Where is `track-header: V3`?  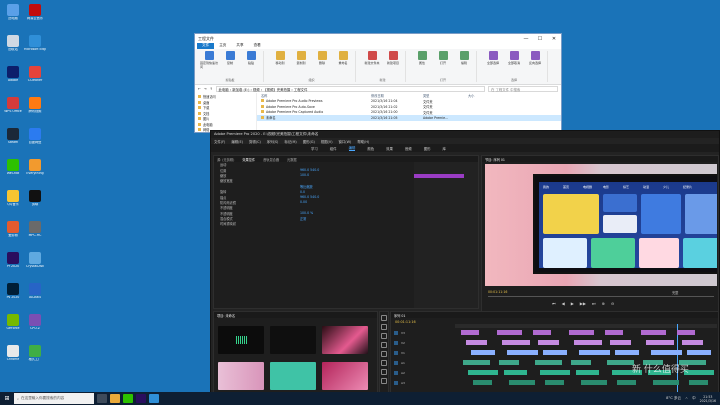 track-header: V3 is located at coordinates (422, 333).